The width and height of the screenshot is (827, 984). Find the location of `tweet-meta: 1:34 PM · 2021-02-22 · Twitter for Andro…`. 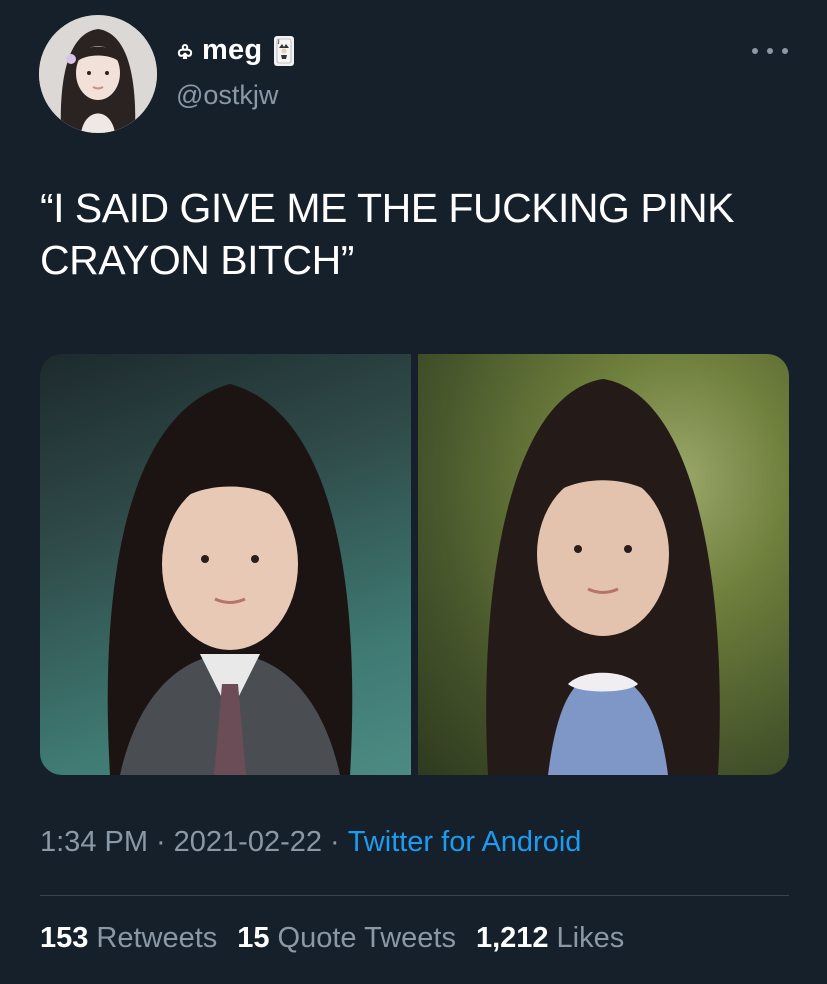

tweet-meta: 1:34 PM · 2021-02-22 · Twitter for Andro… is located at coordinates (310, 842).